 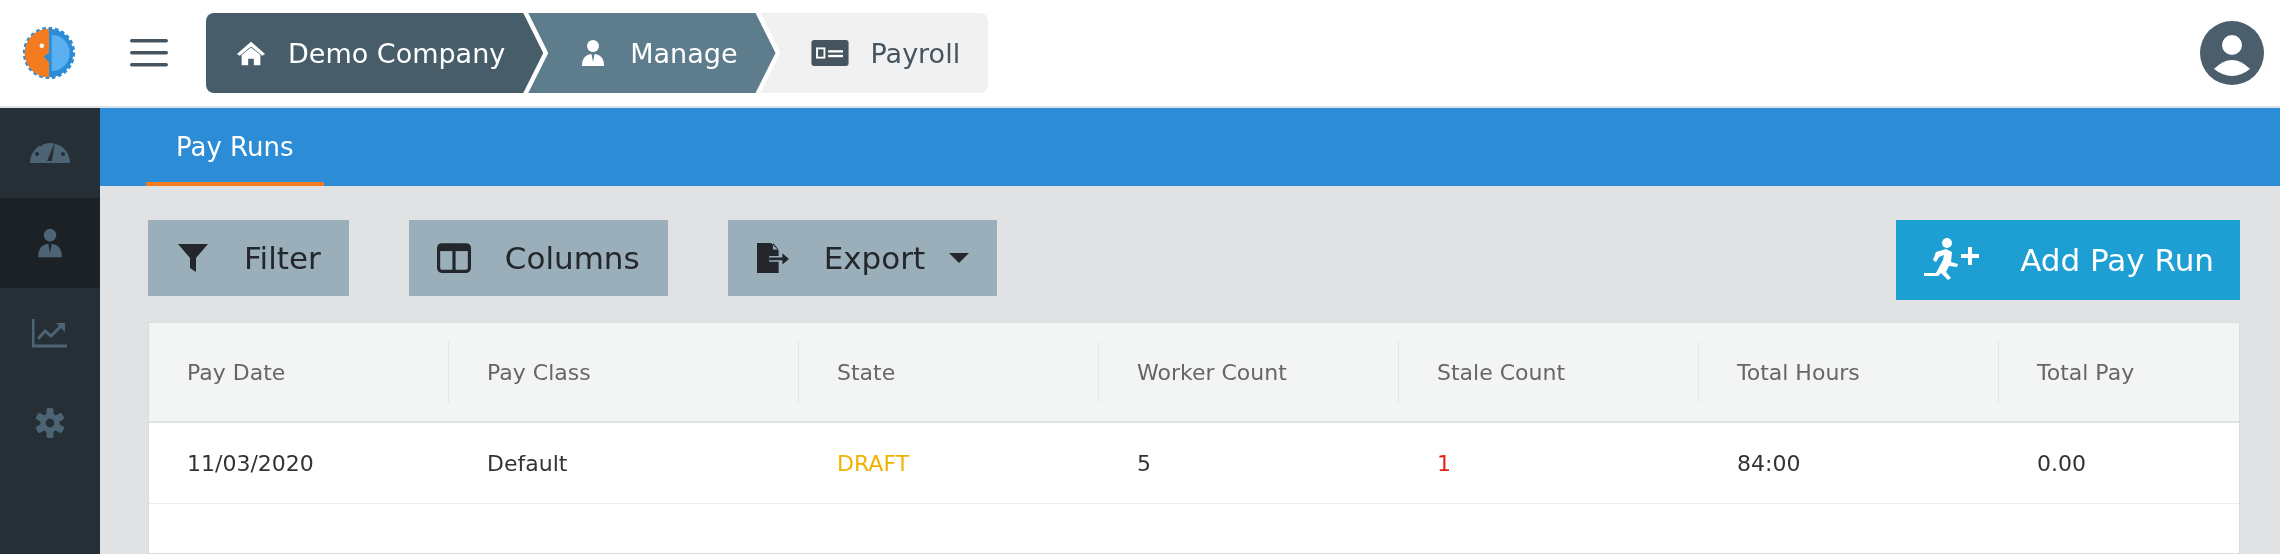 I want to click on column-header: Pay Date, so click(x=299, y=372).